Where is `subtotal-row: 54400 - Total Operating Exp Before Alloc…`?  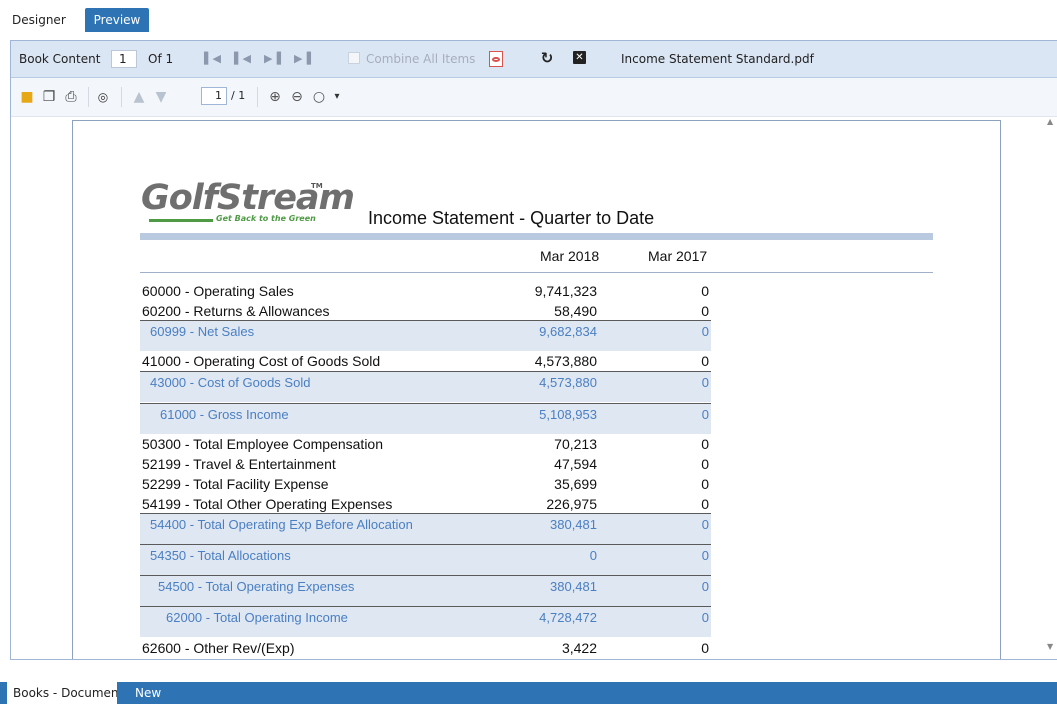
subtotal-row: 54400 - Total Operating Exp Before Alloc… is located at coordinates (425, 528).